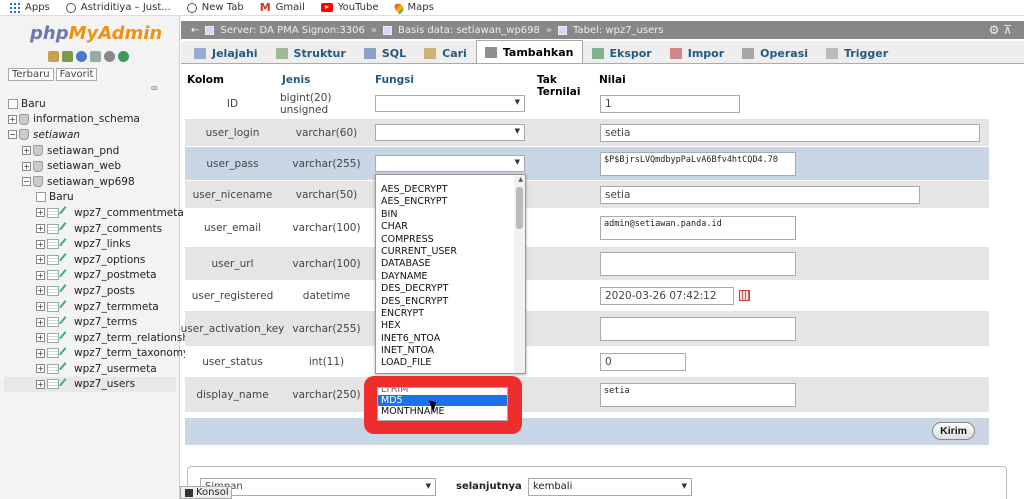 The height and width of the screenshot is (499, 1024). I want to click on tree-item: + wpz7_terms, so click(90, 322).